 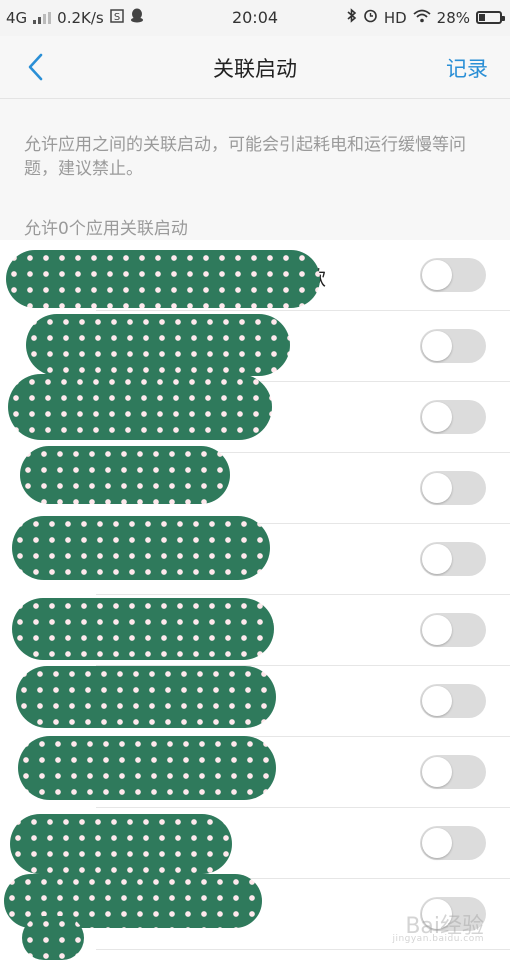 I want to click on watermark: Bai经验 jingyan.baidu.com, so click(x=438, y=926).